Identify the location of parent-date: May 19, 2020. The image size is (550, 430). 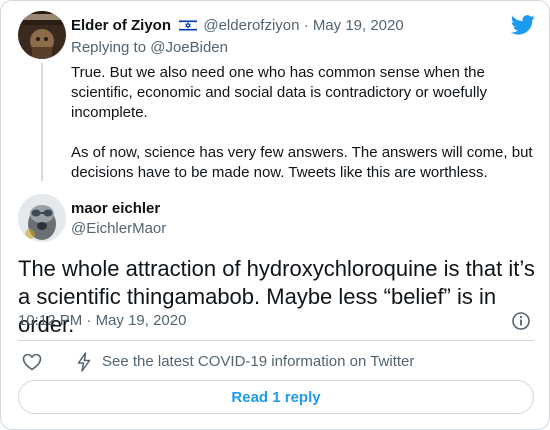
(358, 25).